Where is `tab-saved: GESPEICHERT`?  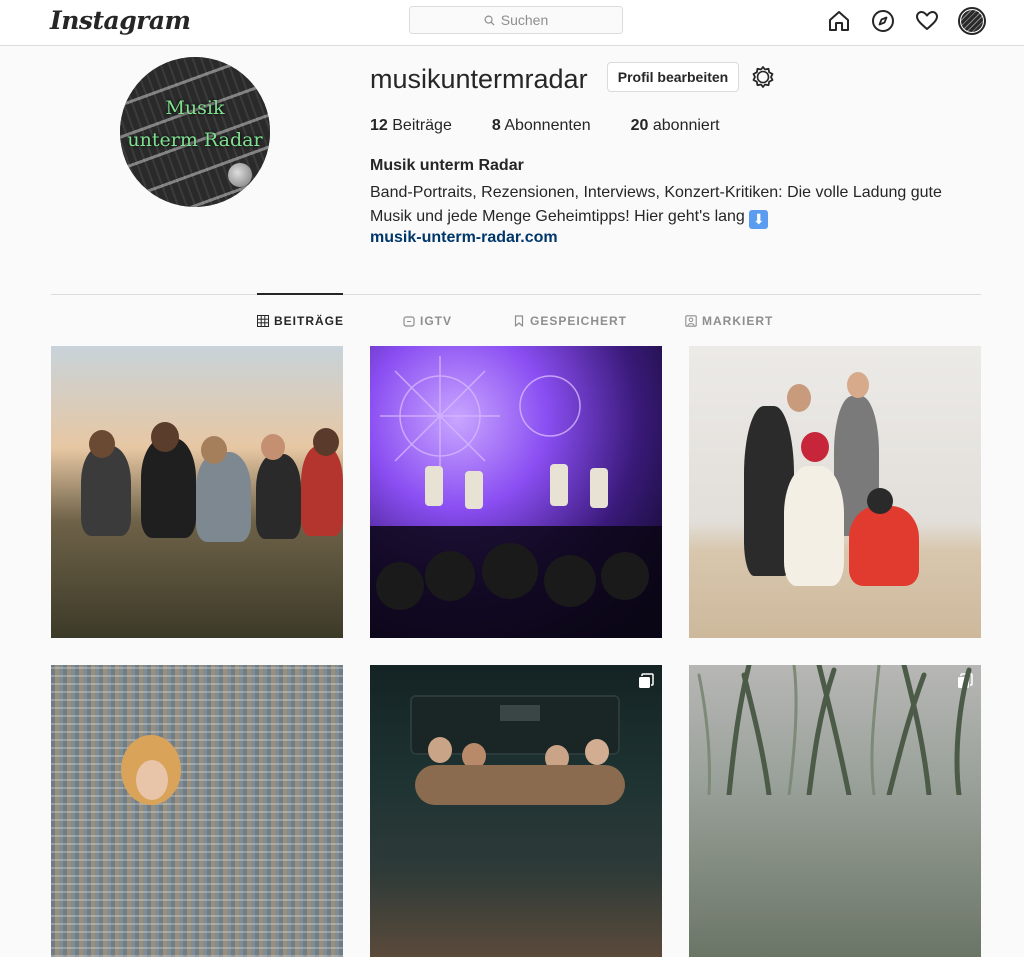 tab-saved: GESPEICHERT is located at coordinates (570, 321).